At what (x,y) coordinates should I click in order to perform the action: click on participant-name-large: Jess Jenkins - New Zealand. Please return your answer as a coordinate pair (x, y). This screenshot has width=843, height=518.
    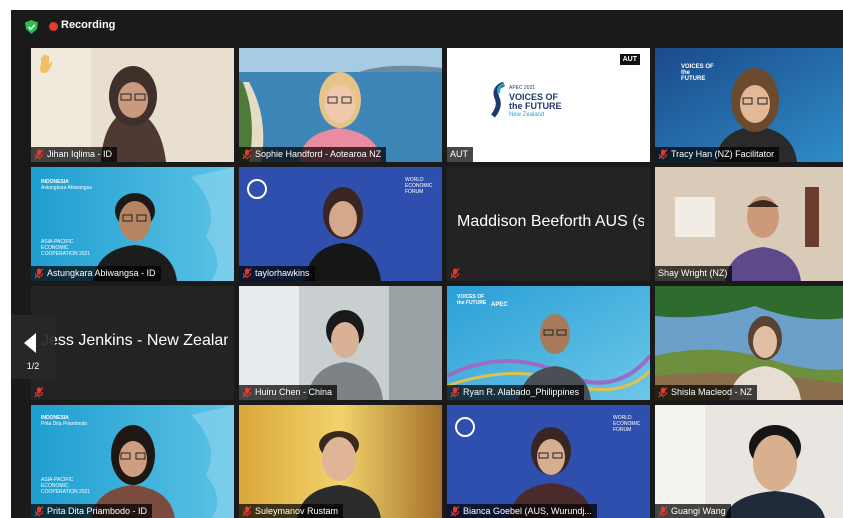
    Looking at the image, I should click on (134, 340).